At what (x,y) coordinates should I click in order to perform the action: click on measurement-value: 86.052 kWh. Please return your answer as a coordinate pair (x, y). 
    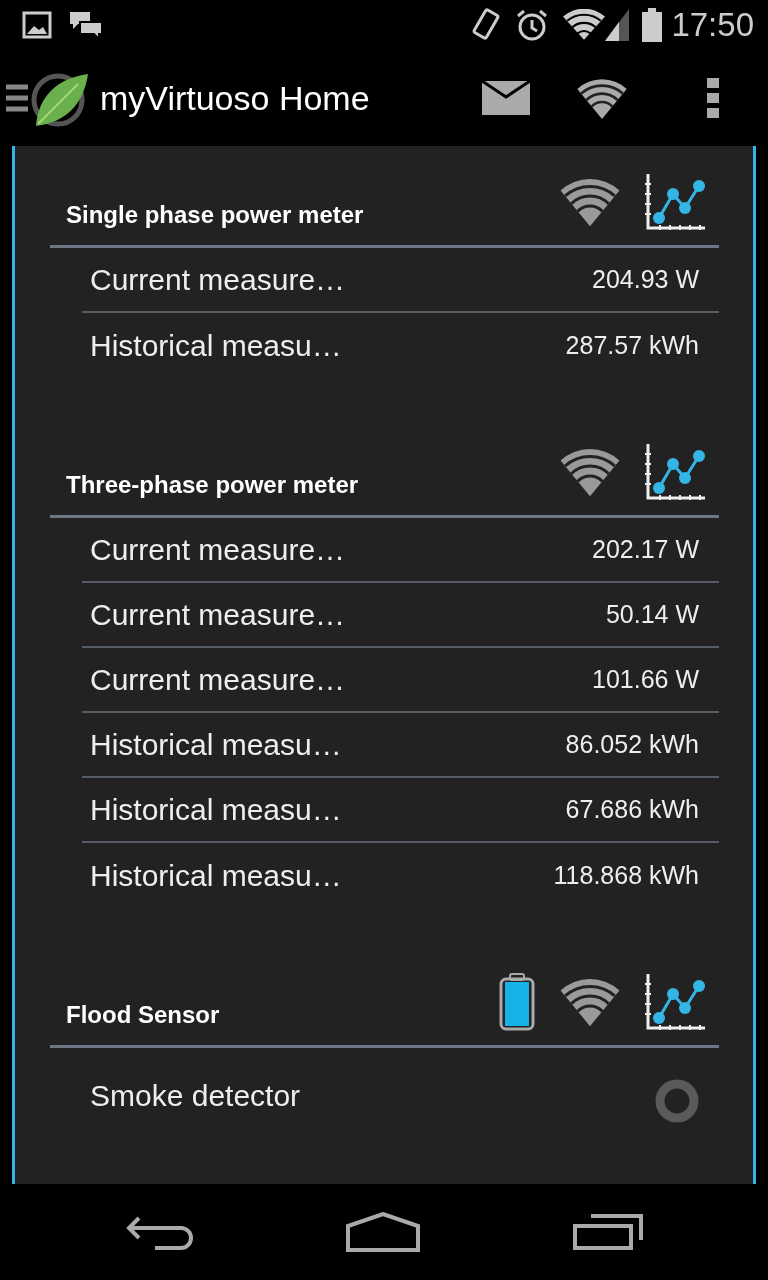
    Looking at the image, I should click on (632, 744).